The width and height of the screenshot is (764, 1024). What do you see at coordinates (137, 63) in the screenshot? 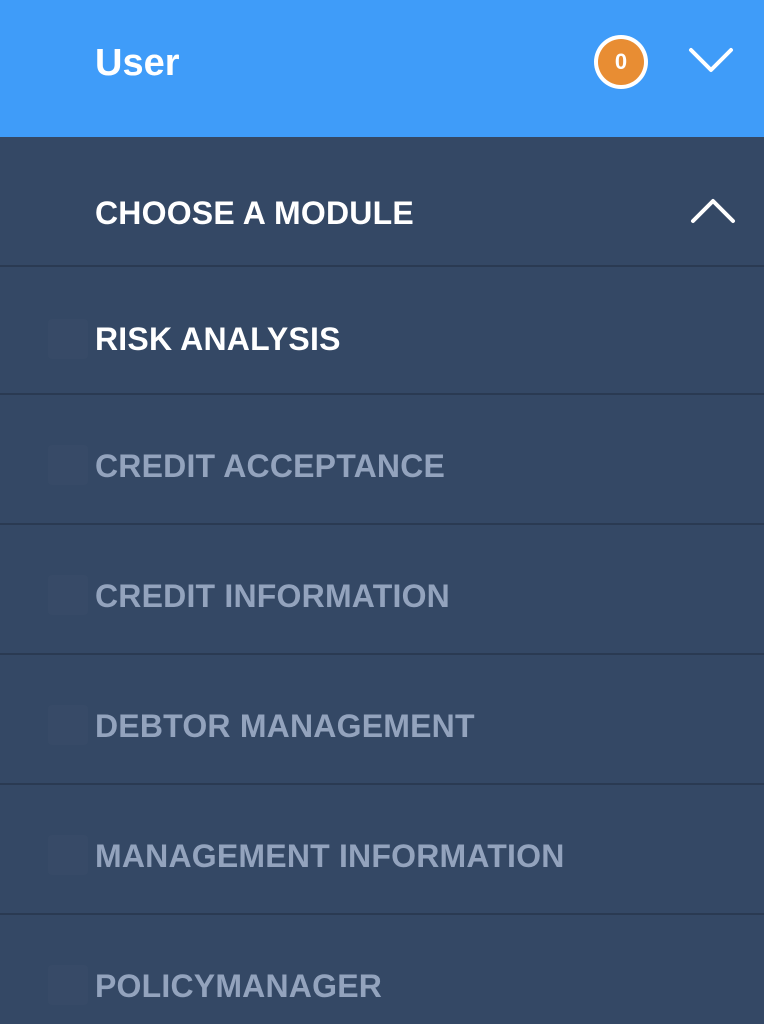
I see `user-name: User` at bounding box center [137, 63].